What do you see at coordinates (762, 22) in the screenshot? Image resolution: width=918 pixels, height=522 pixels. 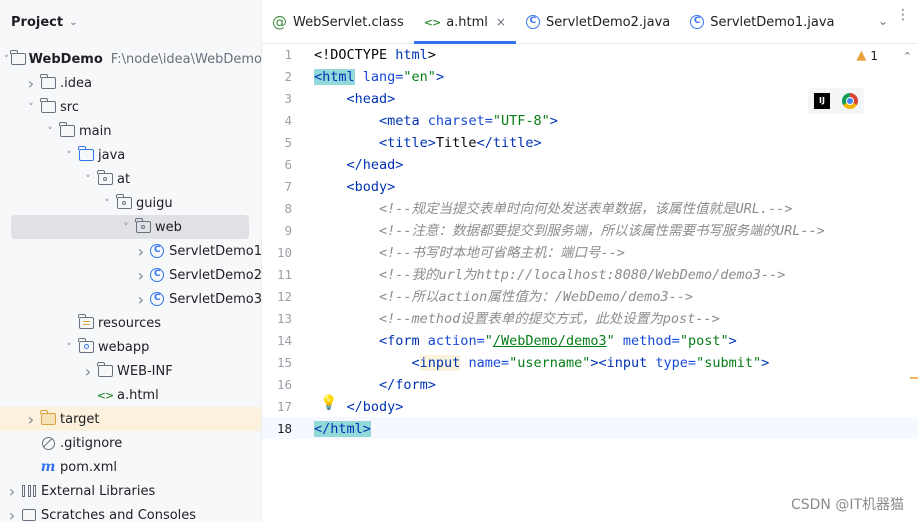 I see `editor-tab: C ServletDemo1.java` at bounding box center [762, 22].